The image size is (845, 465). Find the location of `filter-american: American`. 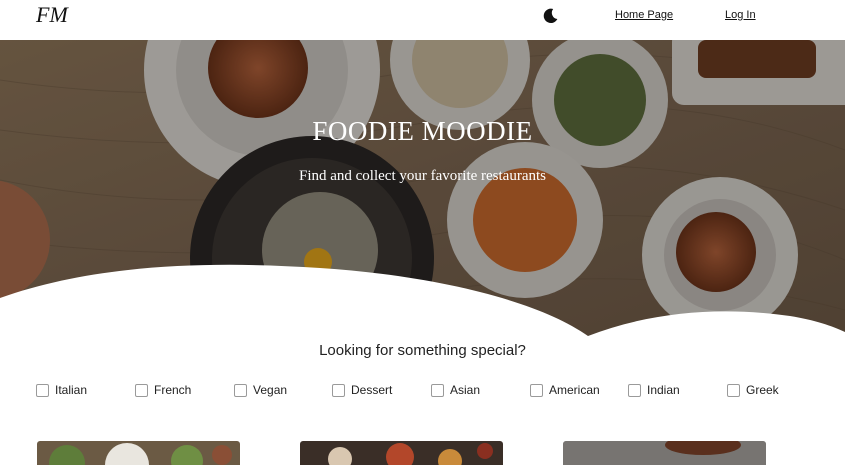

filter-american: American is located at coordinates (565, 390).